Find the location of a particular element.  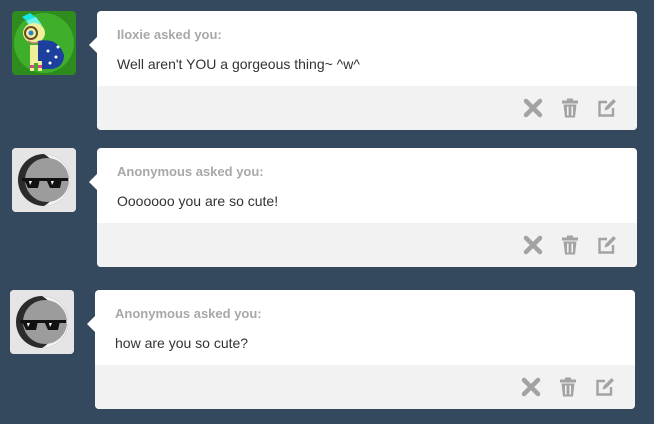

question-text: Well aren't YOU a gorgeous thing~ ^w^ is located at coordinates (238, 64).